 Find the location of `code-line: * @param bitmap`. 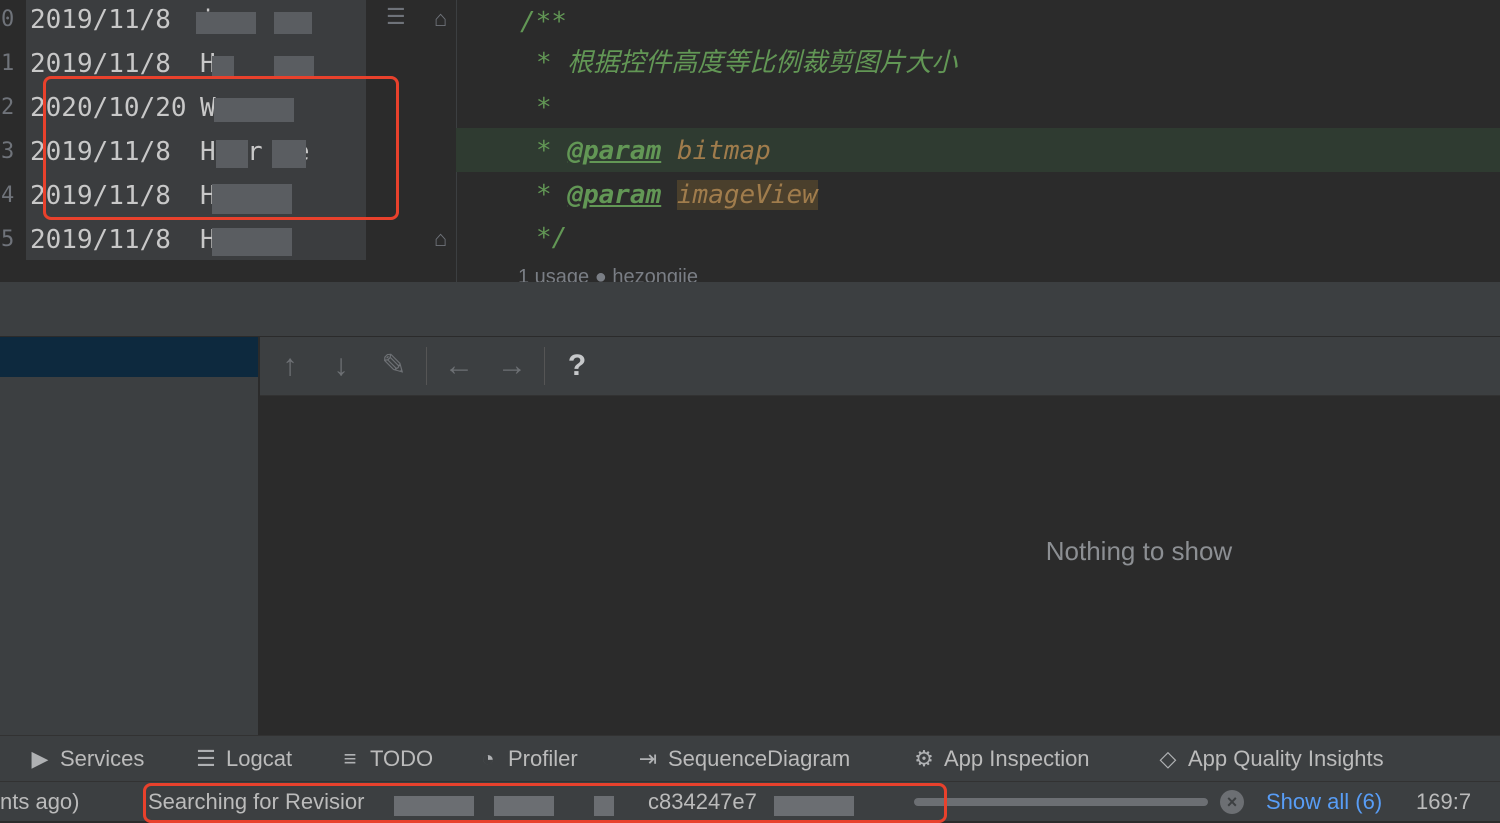

code-line: * @param bitmap is located at coordinates (653, 151).